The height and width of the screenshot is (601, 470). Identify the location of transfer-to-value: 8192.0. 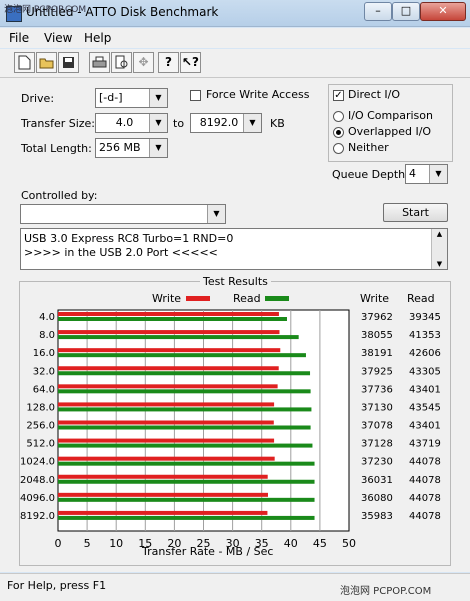
(219, 122).